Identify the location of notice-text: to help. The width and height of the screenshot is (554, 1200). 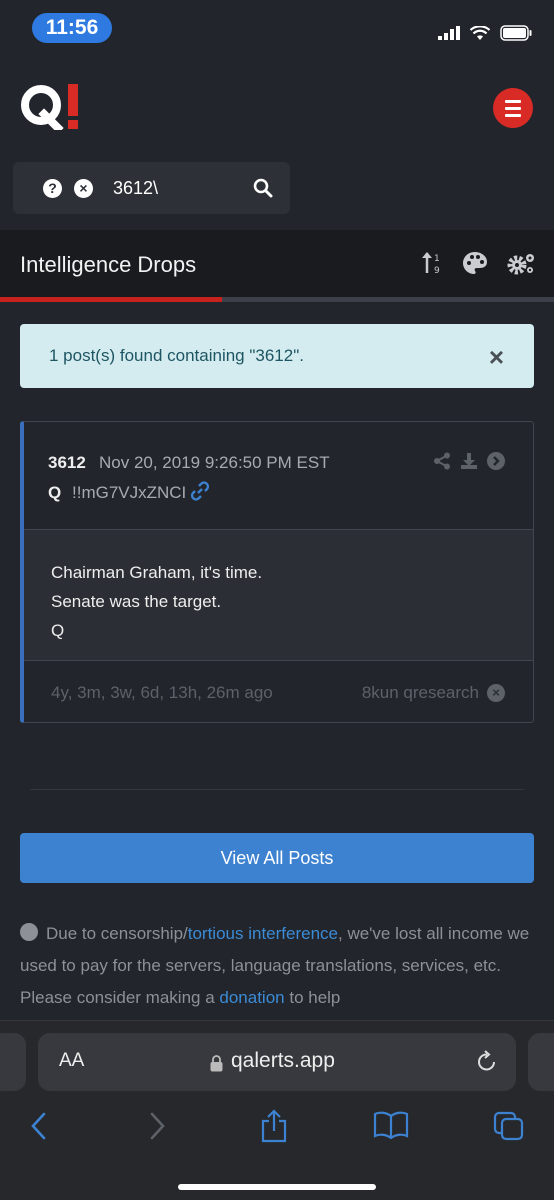
(312, 997).